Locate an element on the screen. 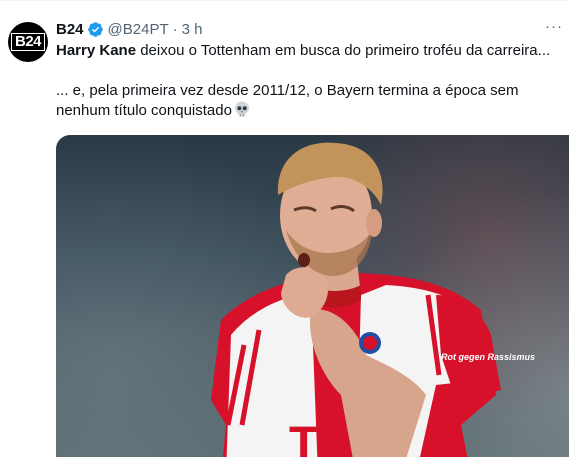 The width and height of the screenshot is (569, 457). author-name: B24 is located at coordinates (70, 29).